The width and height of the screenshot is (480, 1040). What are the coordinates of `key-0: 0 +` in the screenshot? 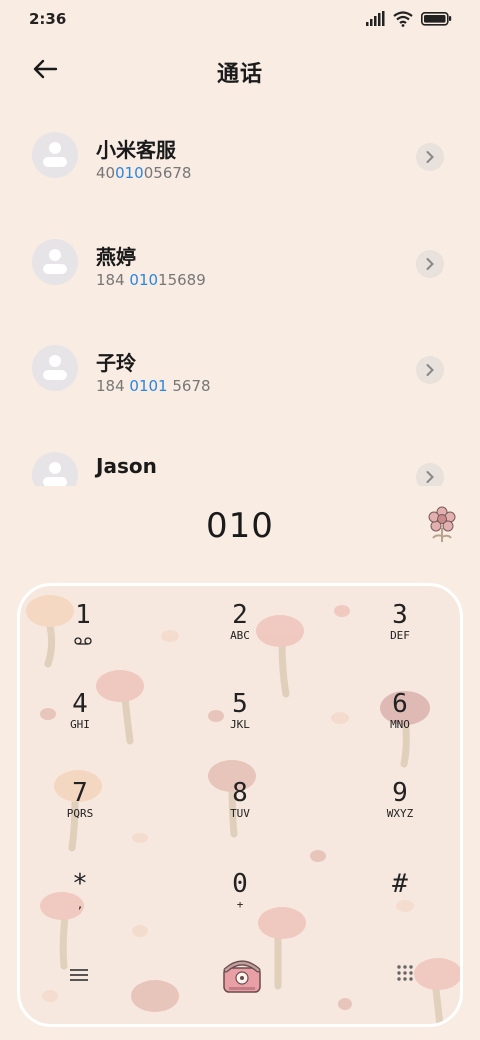 It's located at (240, 909).